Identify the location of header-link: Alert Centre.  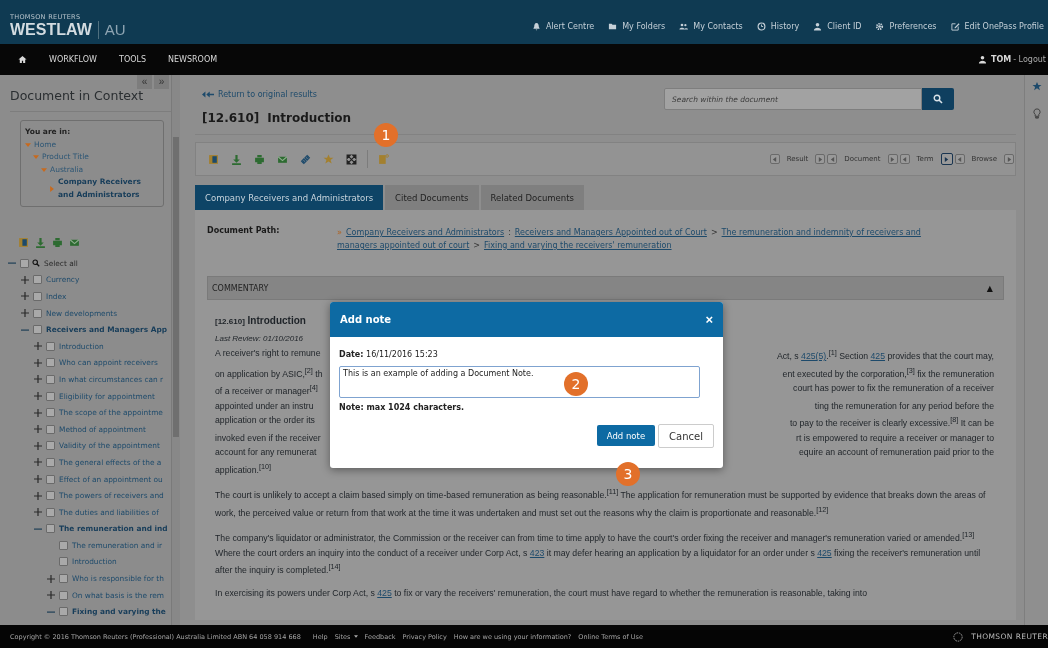
(563, 26).